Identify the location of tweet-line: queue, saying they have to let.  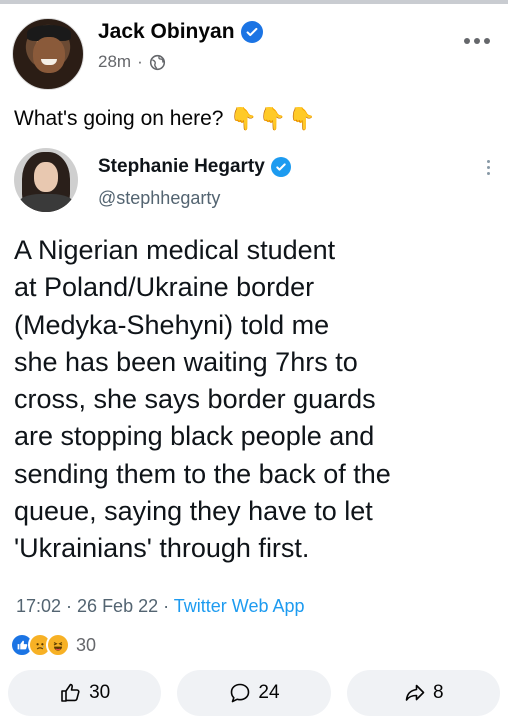
(193, 511).